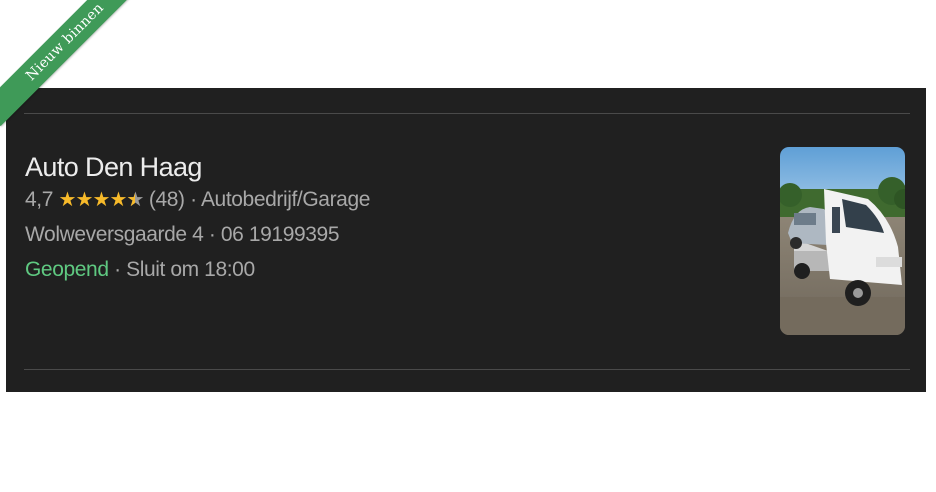 The image size is (936, 492). Describe the element at coordinates (385, 200) in the screenshot. I see `rating-row: 4,7 ★★★★★ ★ (48) · Autobedrijf/Garage` at that location.